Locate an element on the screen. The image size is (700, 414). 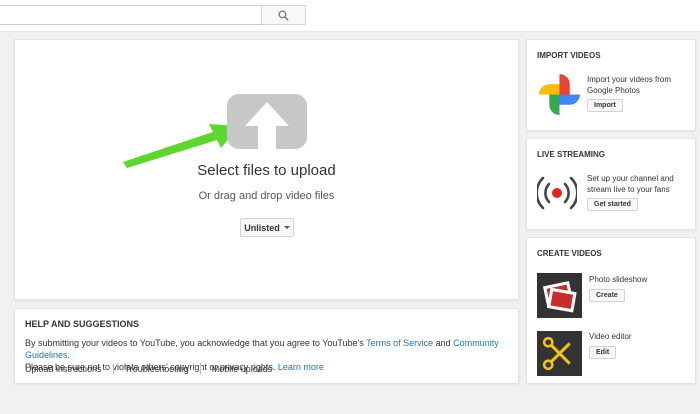
get-started-button: Get started is located at coordinates (612, 204).